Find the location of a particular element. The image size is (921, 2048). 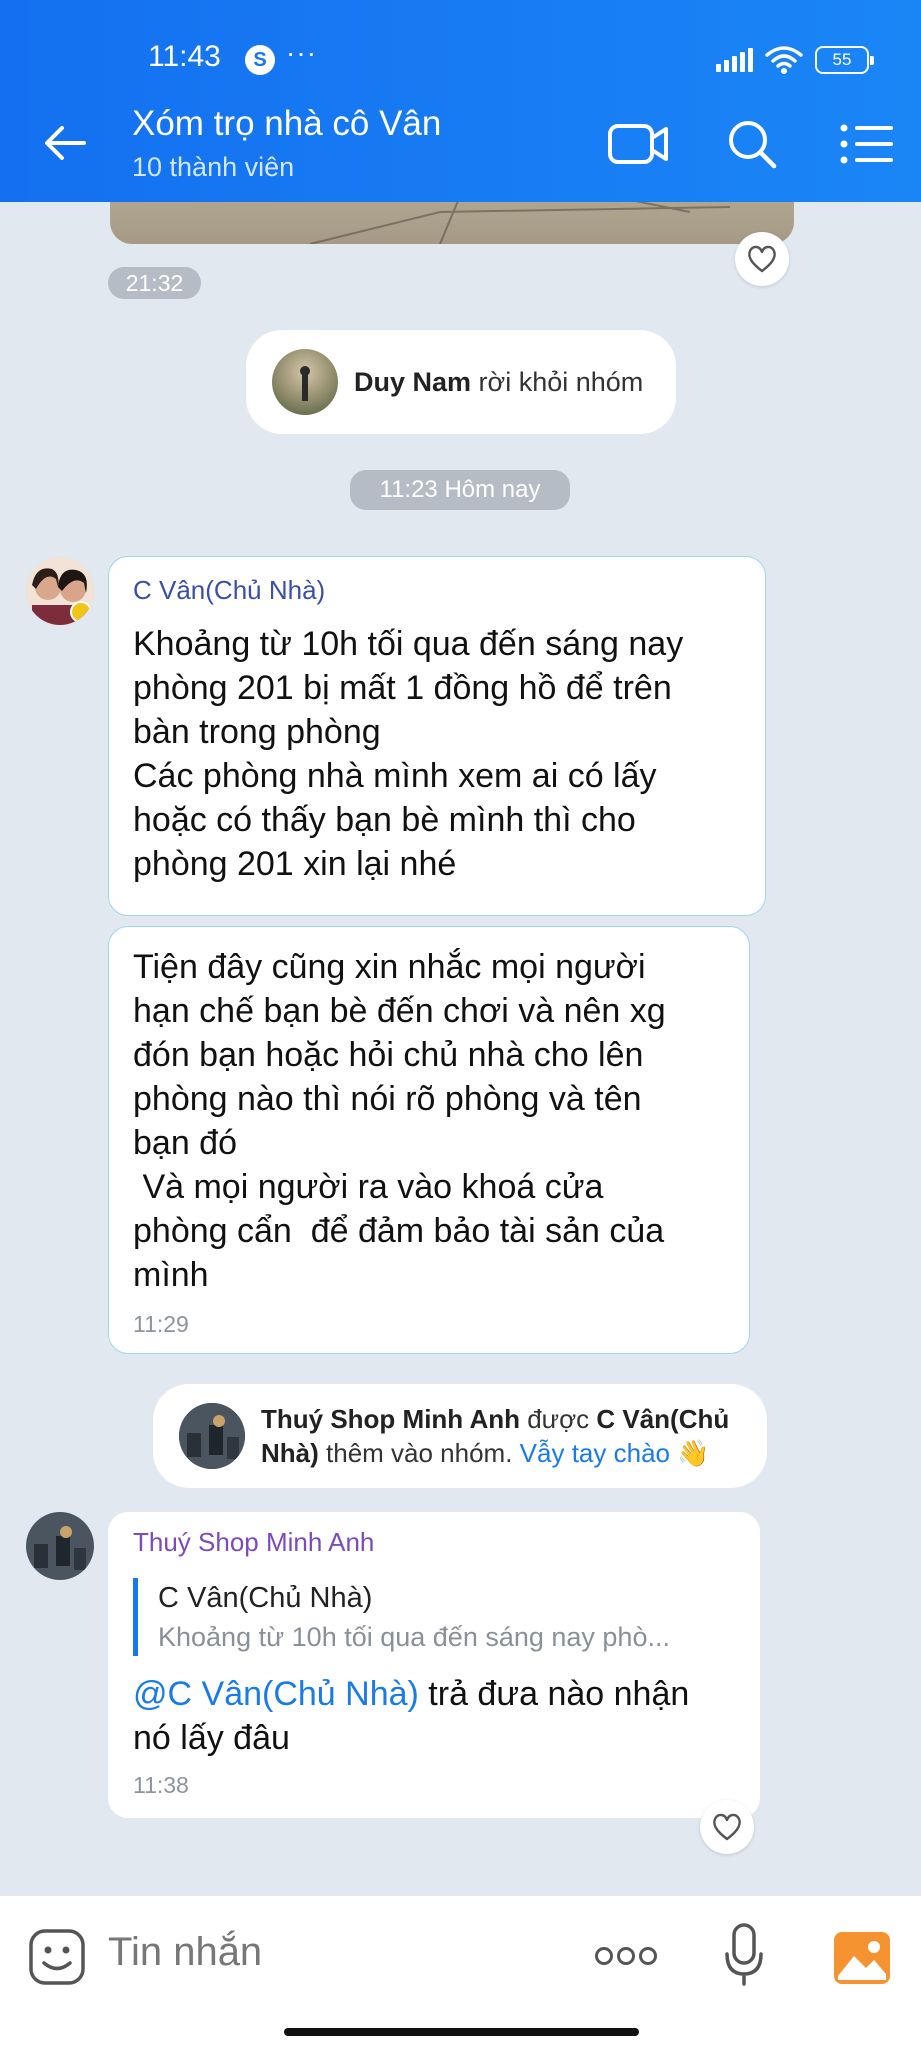

search-icon is located at coordinates (752, 144).